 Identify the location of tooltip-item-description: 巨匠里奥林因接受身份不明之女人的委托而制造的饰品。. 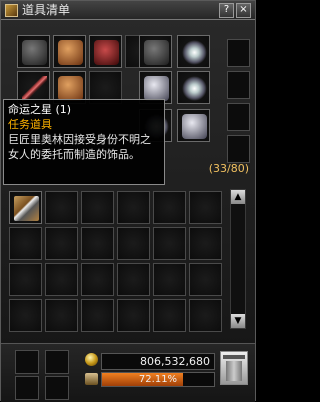
(79, 147).